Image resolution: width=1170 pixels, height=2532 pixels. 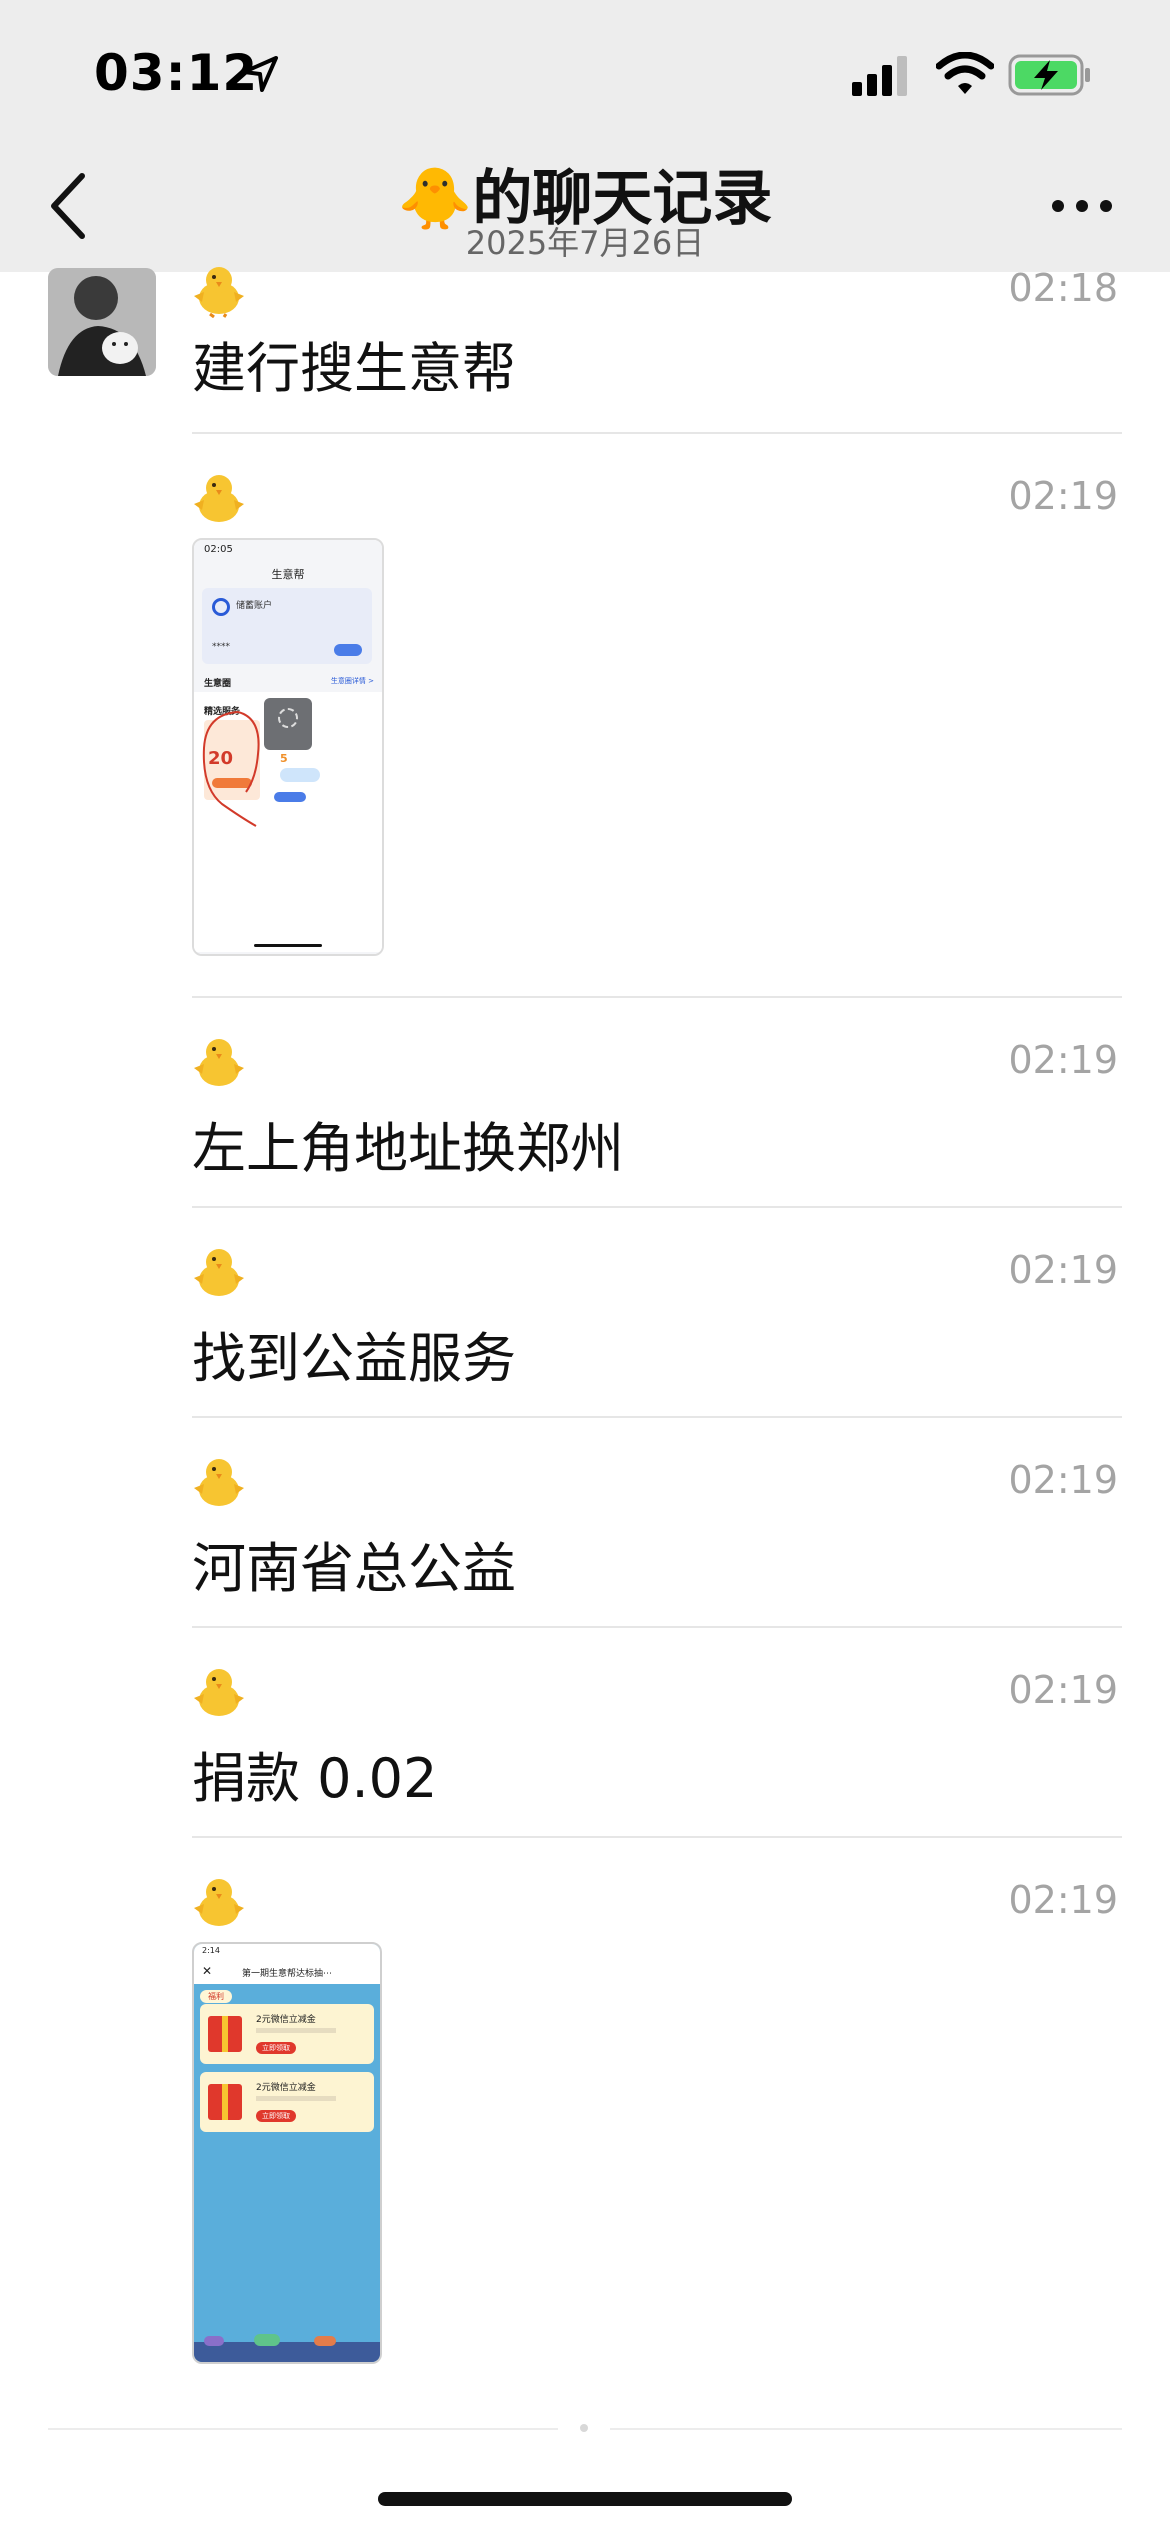 I want to click on thumbnail-section: 生意圈, so click(x=218, y=684).